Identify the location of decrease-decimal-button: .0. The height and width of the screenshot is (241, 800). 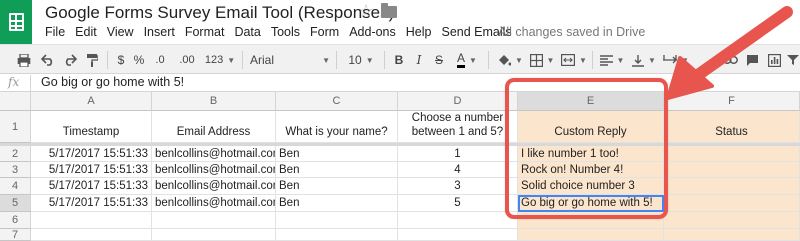
(160, 60).